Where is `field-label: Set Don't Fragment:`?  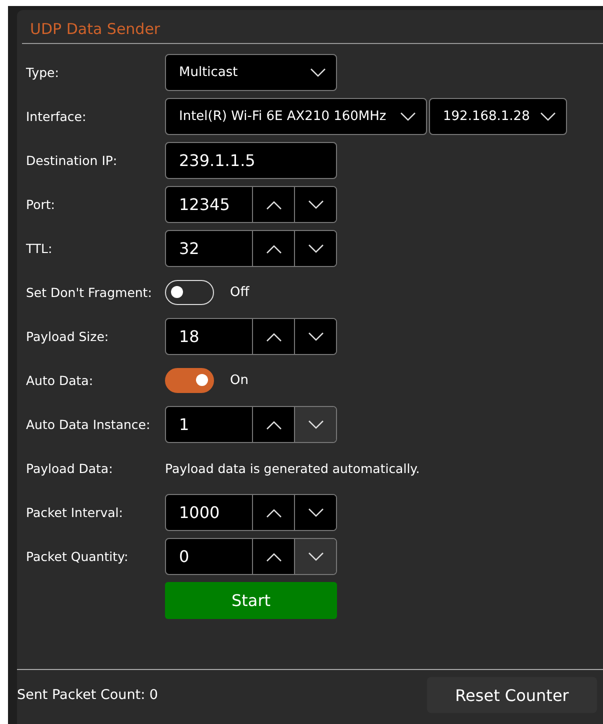 field-label: Set Don't Fragment: is located at coordinates (89, 292).